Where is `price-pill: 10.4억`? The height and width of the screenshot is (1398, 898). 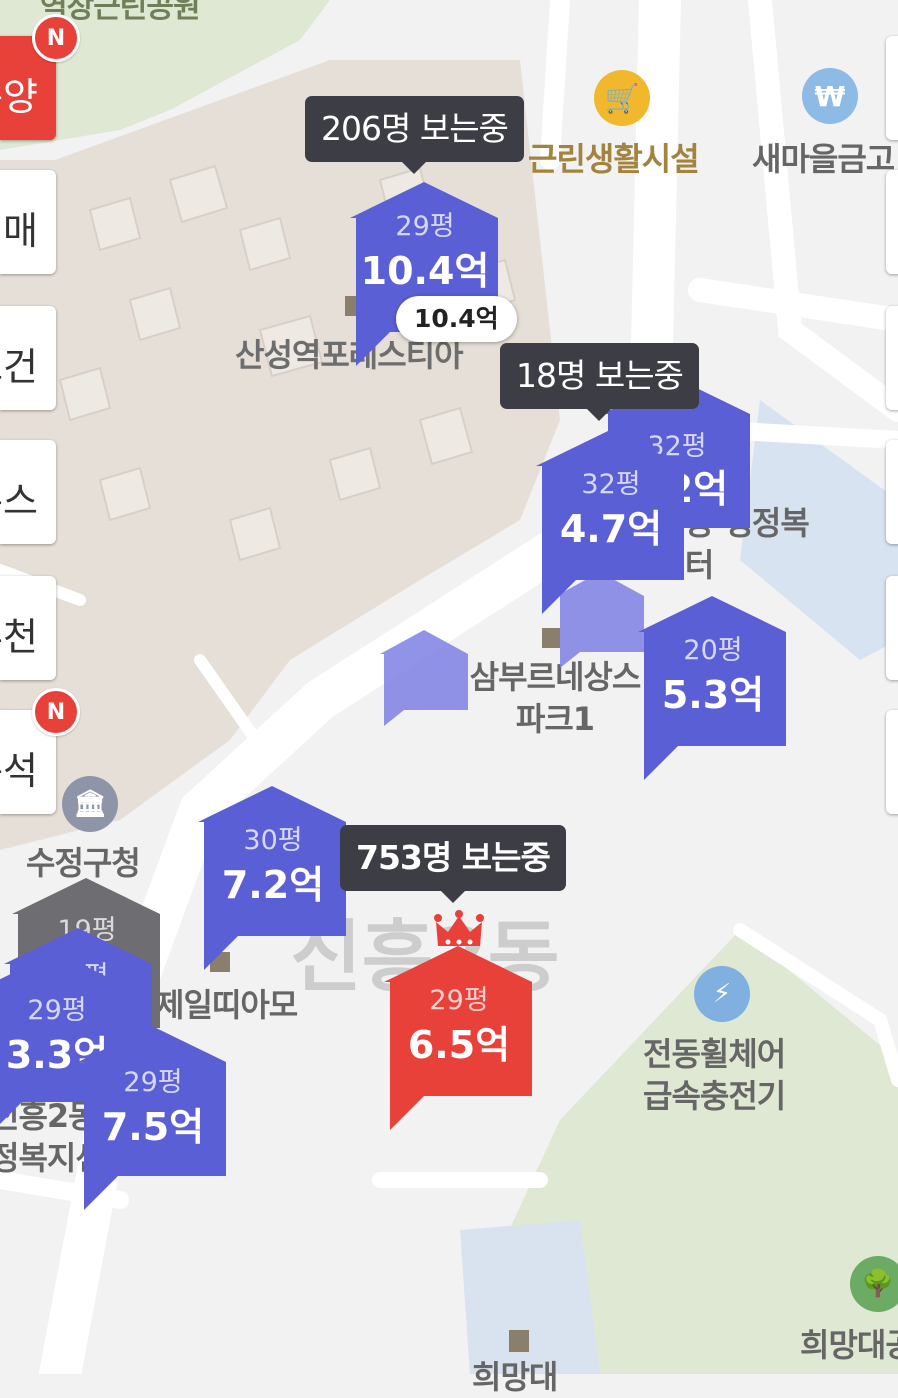
price-pill: 10.4억 is located at coordinates (456, 319).